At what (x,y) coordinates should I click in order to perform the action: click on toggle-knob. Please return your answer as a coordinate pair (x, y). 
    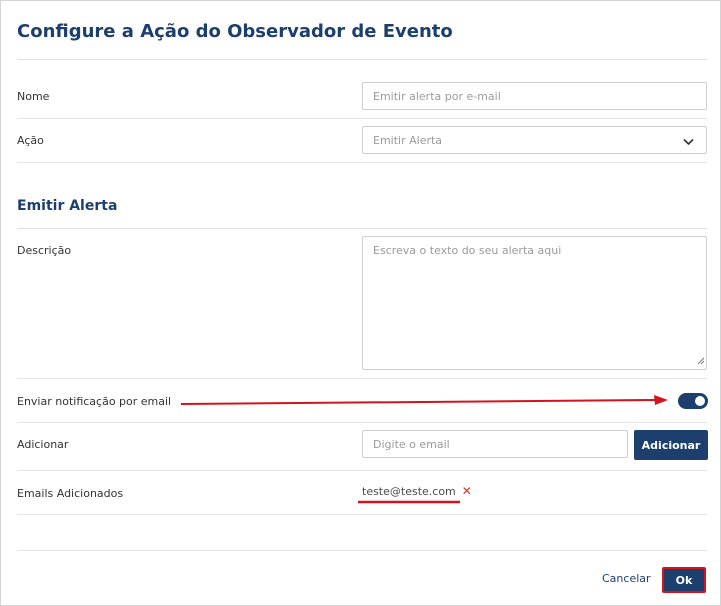
    Looking at the image, I should click on (700, 401).